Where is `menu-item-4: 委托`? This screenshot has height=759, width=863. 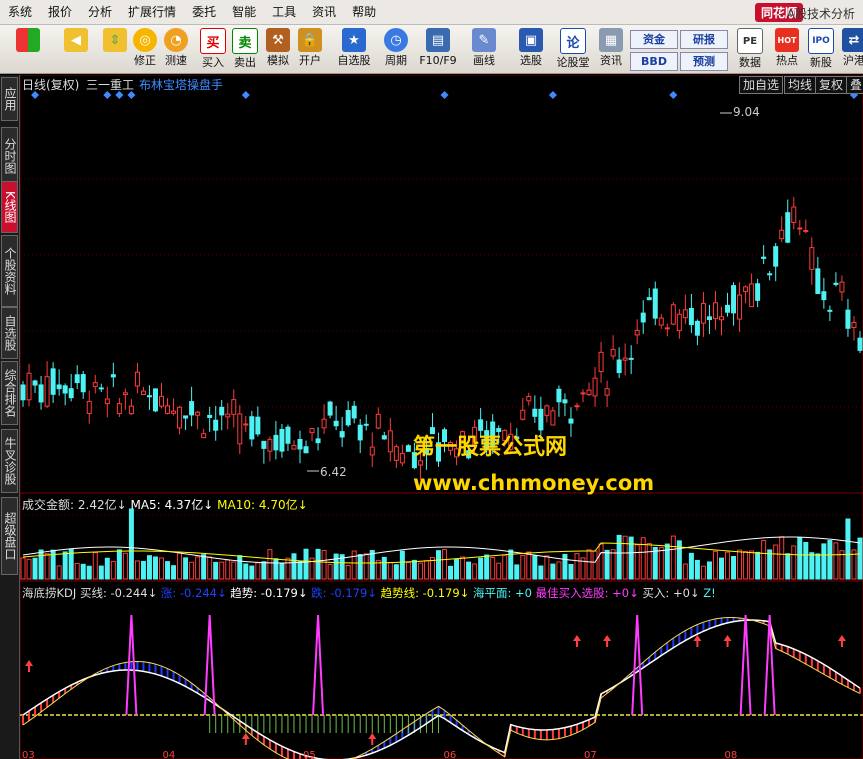 menu-item-4: 委托 is located at coordinates (204, 12).